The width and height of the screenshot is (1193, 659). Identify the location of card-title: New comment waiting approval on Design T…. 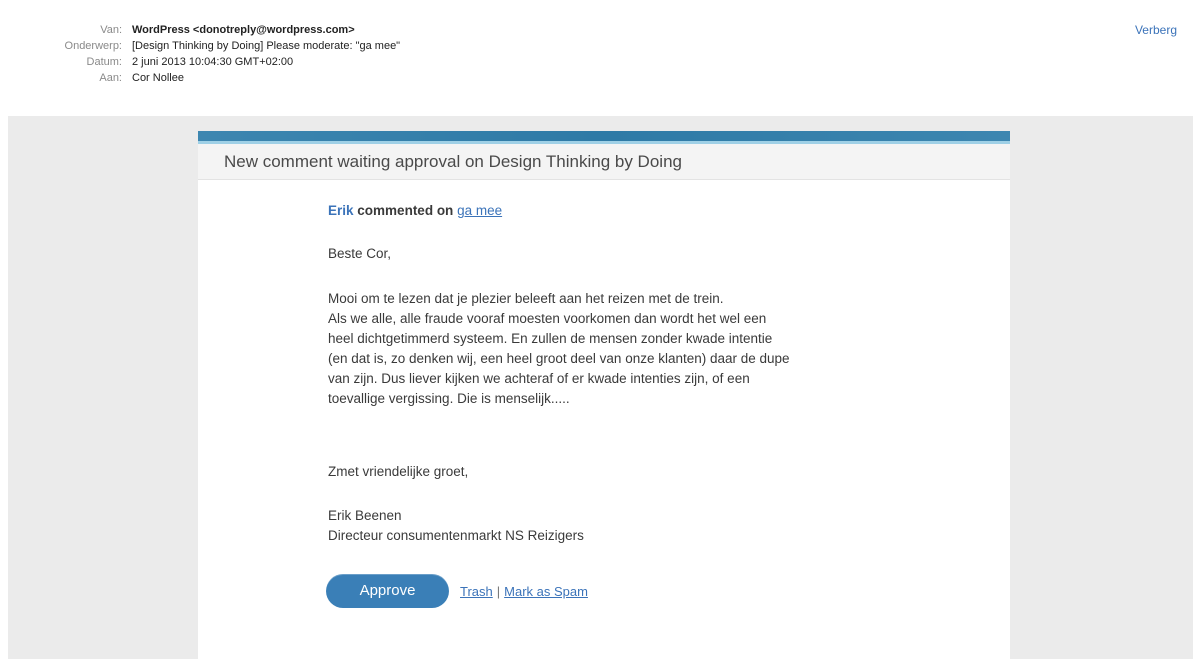
(453, 161).